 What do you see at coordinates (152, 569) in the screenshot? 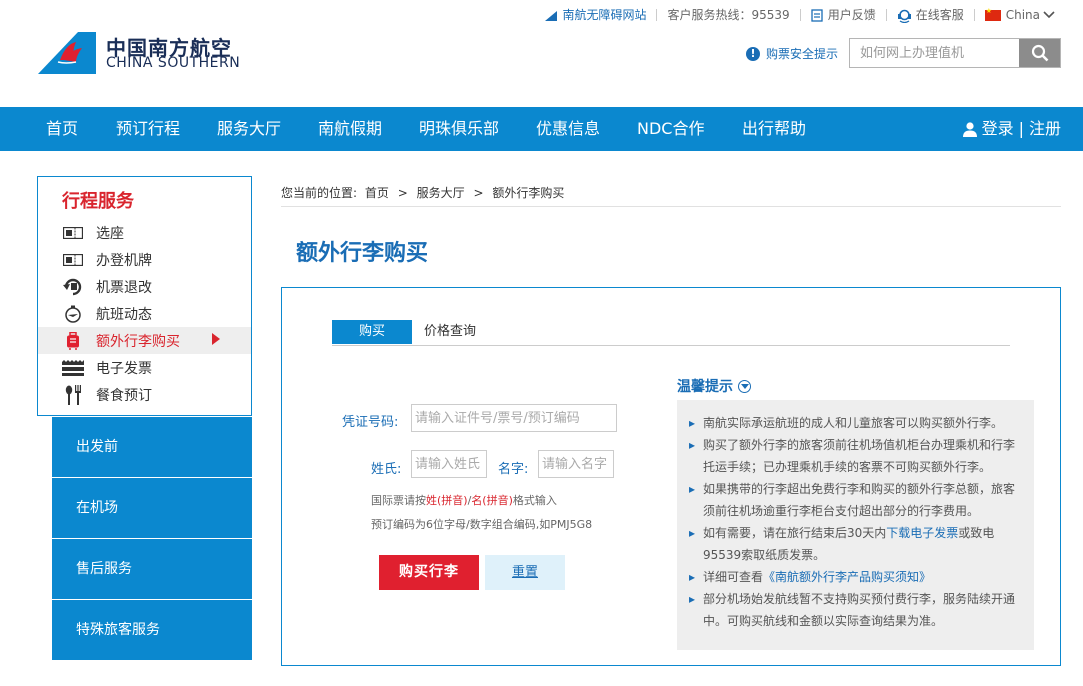
I see `sidebar-section-after-sales: 售后服务` at bounding box center [152, 569].